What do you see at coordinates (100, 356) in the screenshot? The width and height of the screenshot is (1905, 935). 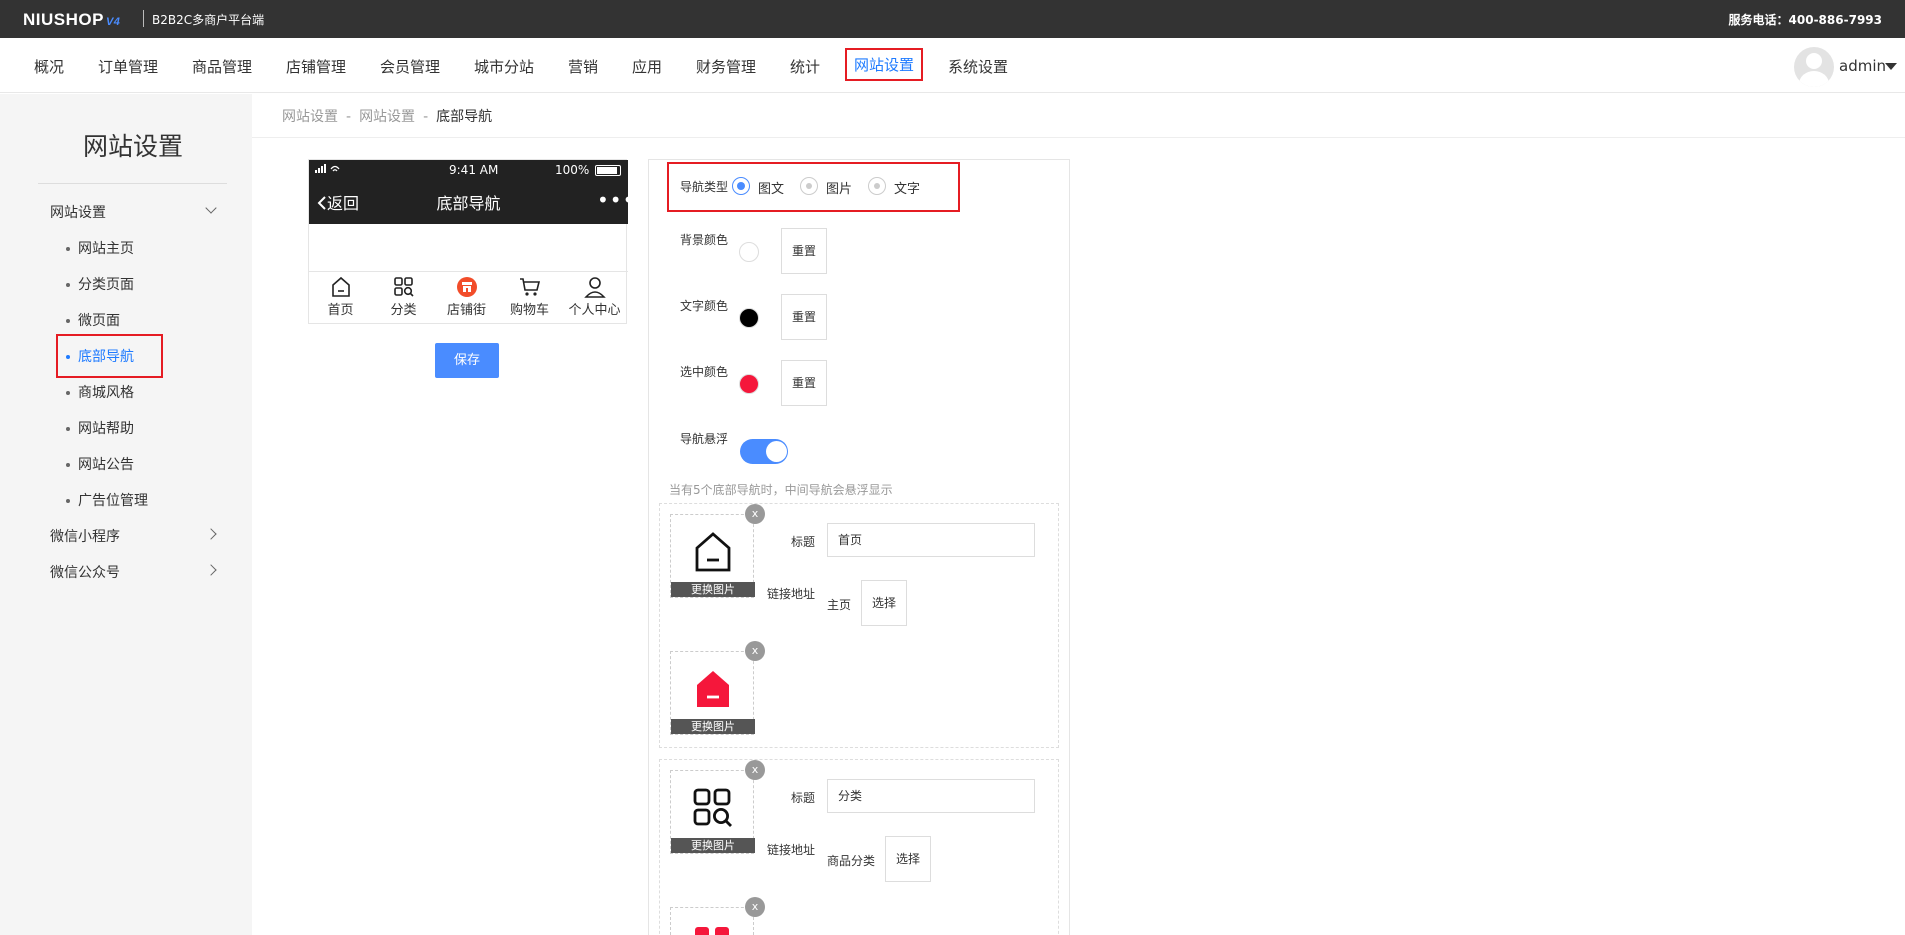 I see `sidebar-item-bottom-nav: 底部导航` at bounding box center [100, 356].